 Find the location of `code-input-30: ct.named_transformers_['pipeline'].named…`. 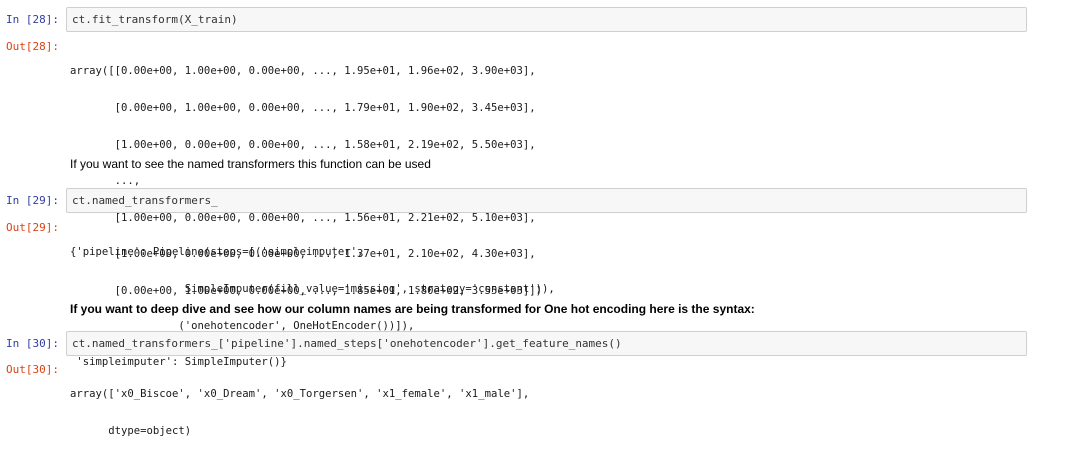

code-input-30: ct.named_transformers_['pipeline'].named… is located at coordinates (546, 343).